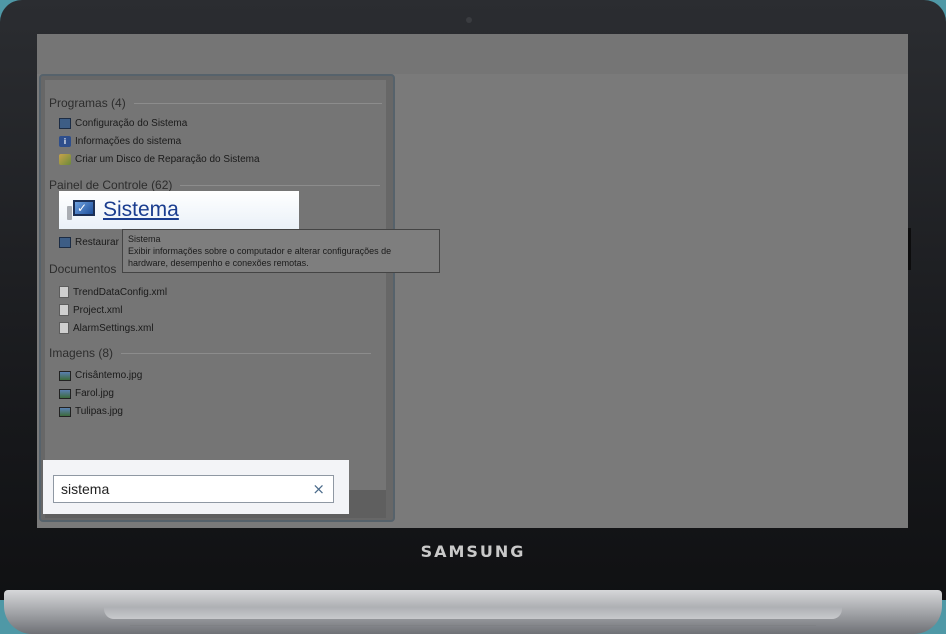  I want to click on restore-icon, so click(65, 242).